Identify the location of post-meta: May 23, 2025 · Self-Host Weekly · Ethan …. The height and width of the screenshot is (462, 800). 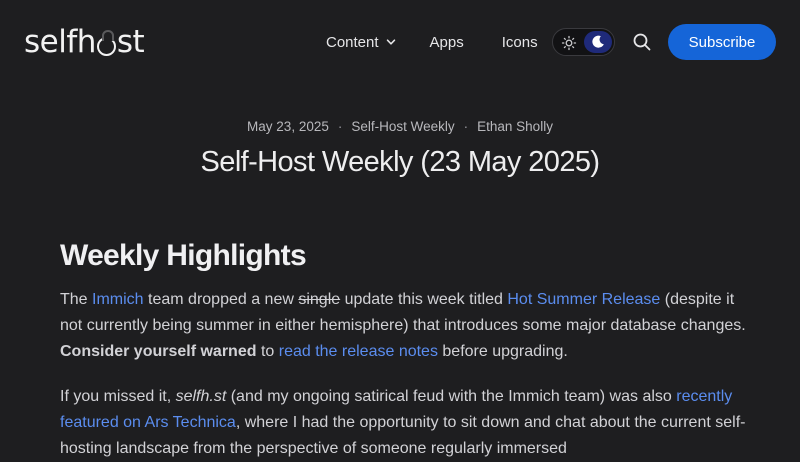
(400, 126).